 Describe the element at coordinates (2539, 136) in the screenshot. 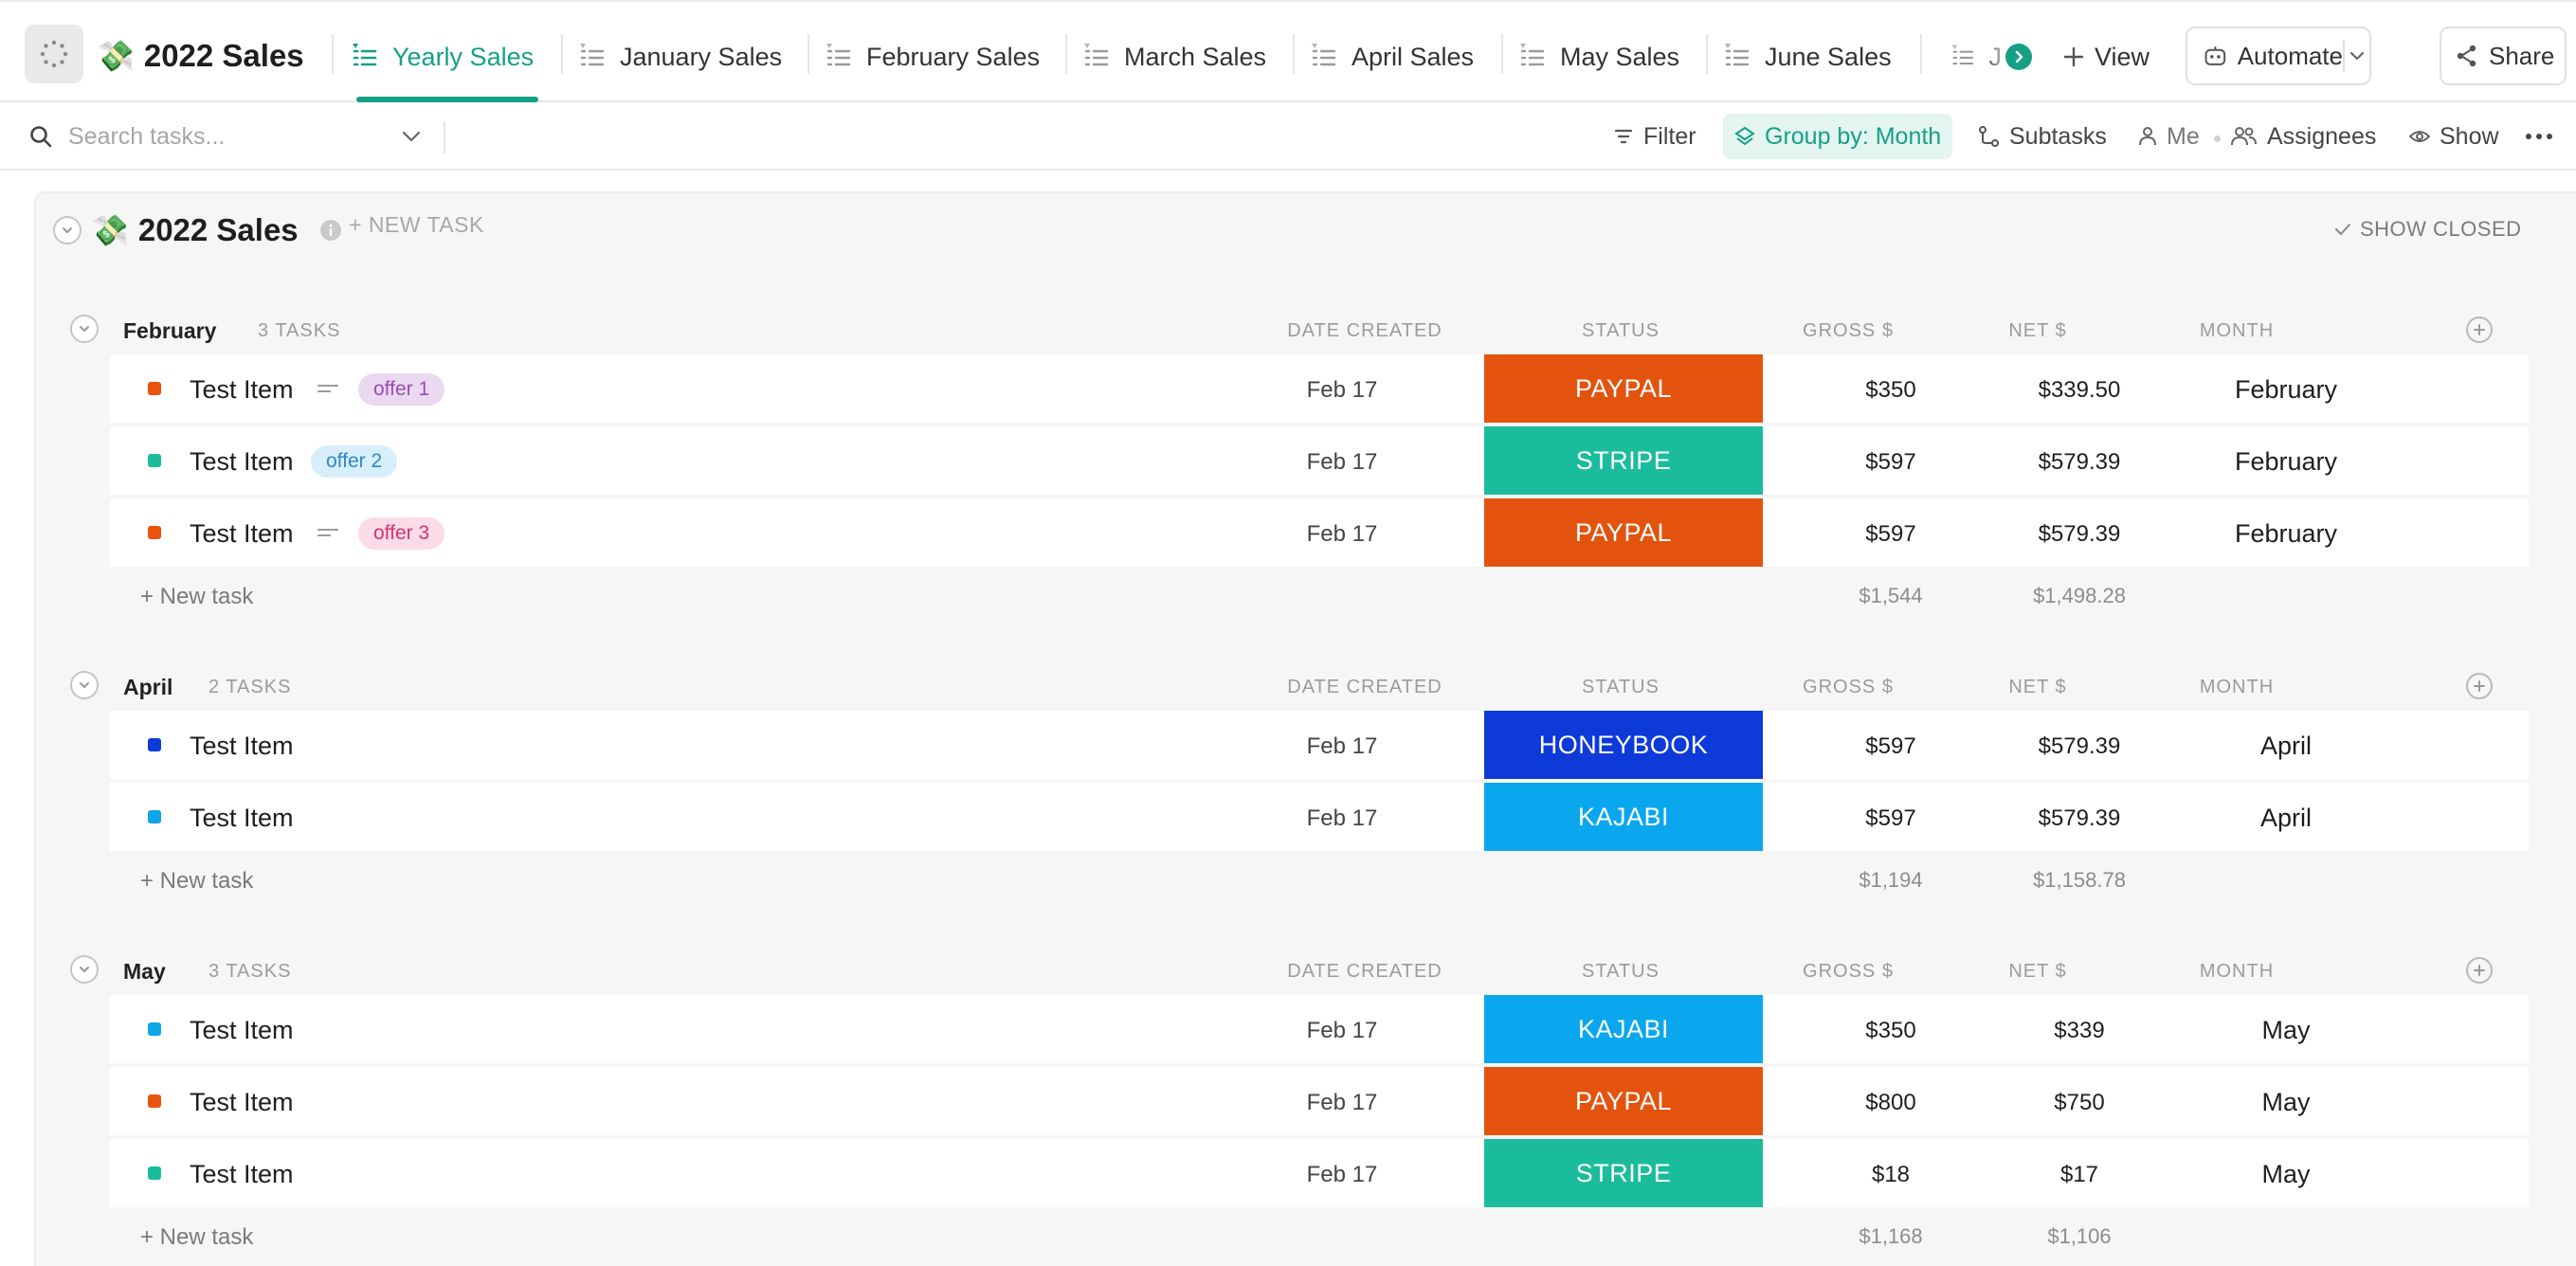

I see `more-options-button` at that location.